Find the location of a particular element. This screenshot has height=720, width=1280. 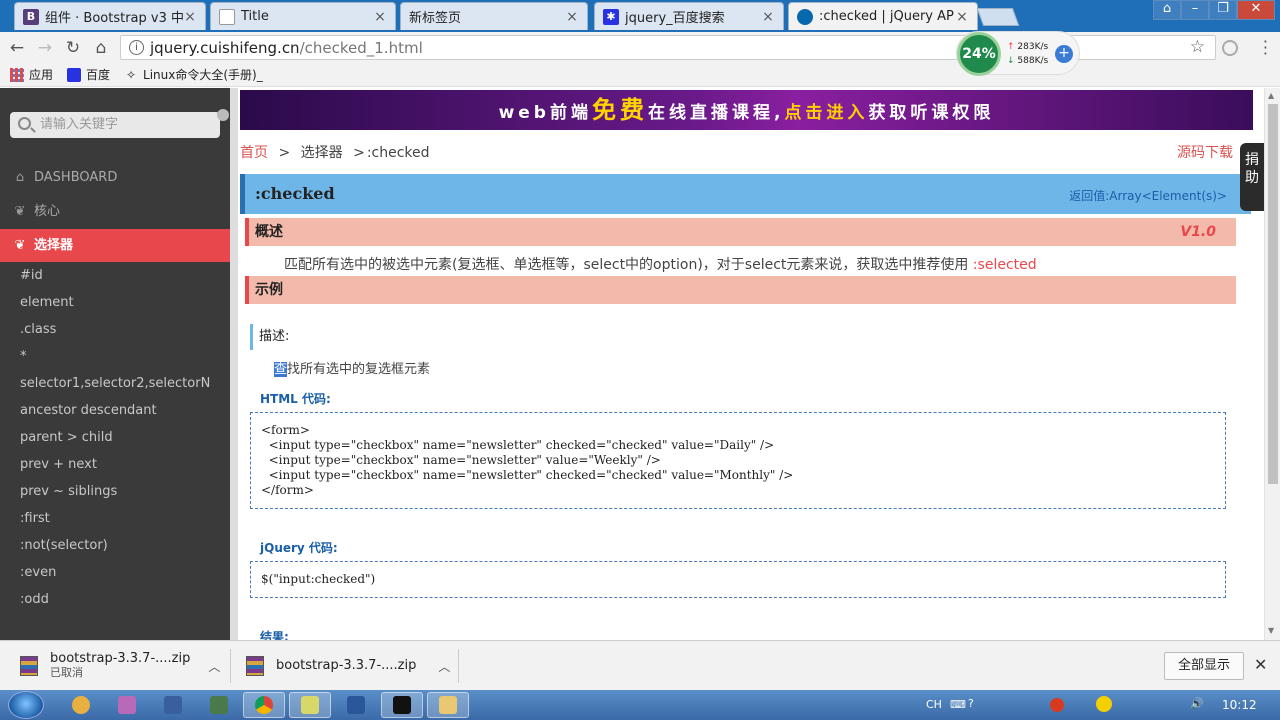

extension-icon is located at coordinates (1230, 48).